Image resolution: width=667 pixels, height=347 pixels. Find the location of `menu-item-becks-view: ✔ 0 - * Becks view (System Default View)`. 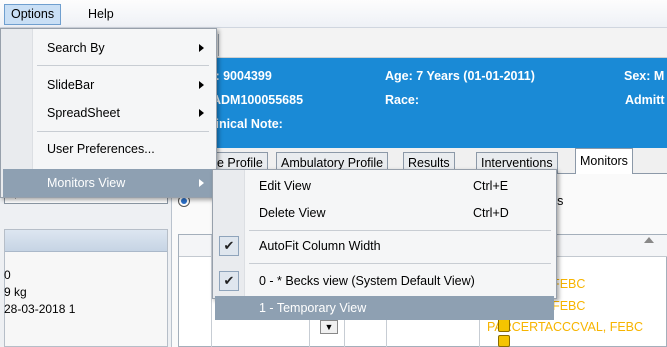

menu-item-becks-view: ✔ 0 - * Becks view (System Default View) is located at coordinates (384, 281).